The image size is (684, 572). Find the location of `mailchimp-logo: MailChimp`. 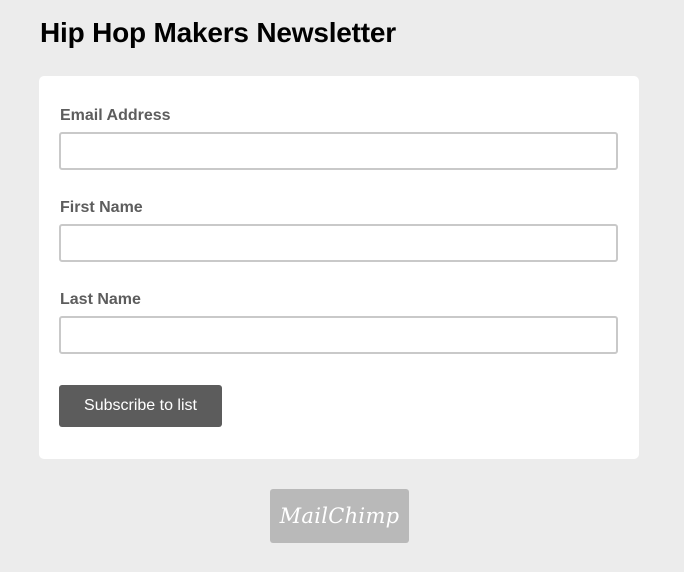

mailchimp-logo: MailChimp is located at coordinates (339, 516).